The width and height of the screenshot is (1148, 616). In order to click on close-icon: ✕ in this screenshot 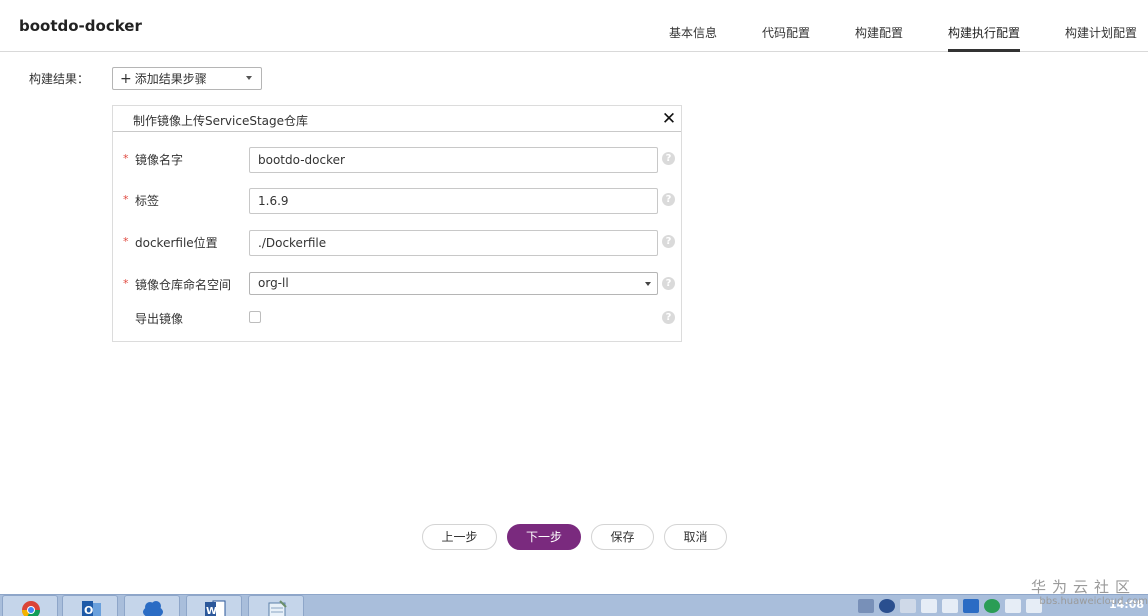, I will do `click(669, 119)`.